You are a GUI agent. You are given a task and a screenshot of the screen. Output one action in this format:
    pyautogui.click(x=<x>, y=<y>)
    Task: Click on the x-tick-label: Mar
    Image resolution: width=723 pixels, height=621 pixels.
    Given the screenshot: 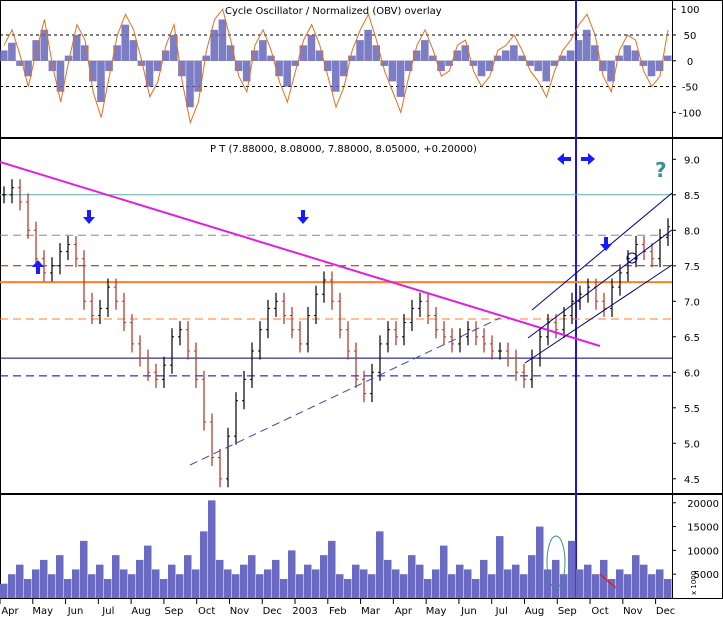 What is the action you would take?
    pyautogui.click(x=371, y=611)
    